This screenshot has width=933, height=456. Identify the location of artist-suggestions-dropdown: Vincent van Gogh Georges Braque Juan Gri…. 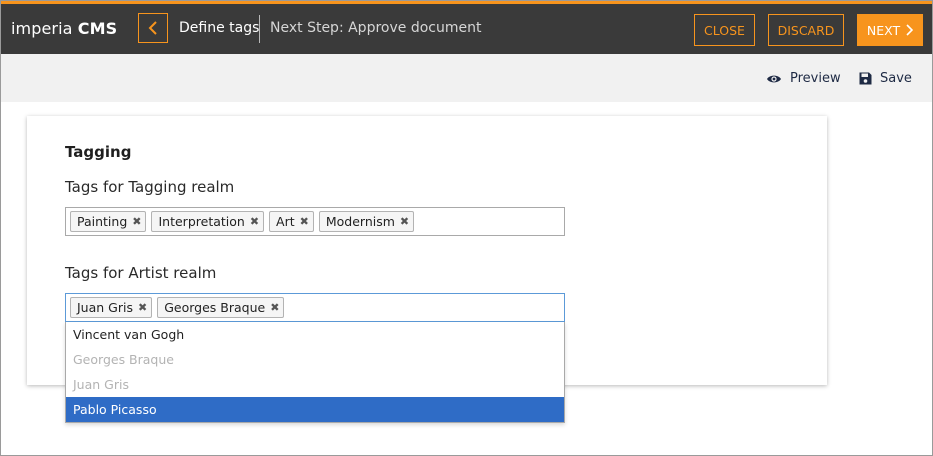
(315, 372).